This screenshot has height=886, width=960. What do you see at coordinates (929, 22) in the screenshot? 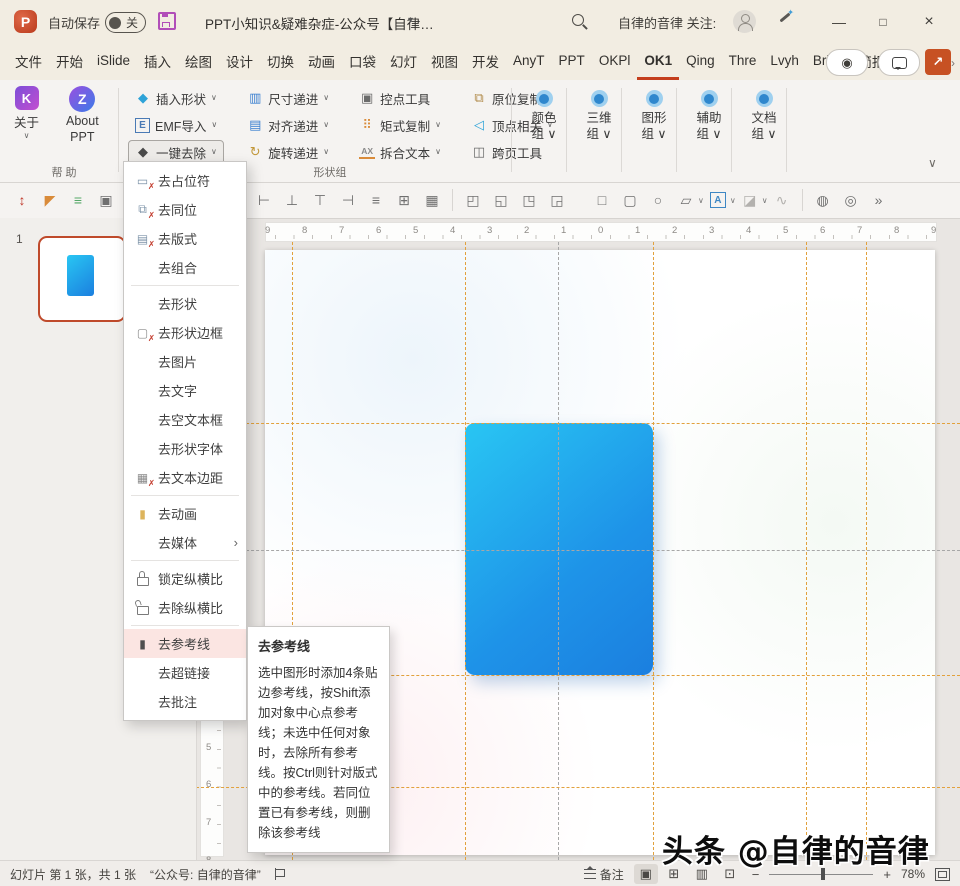
I see `close-button: ×` at bounding box center [929, 22].